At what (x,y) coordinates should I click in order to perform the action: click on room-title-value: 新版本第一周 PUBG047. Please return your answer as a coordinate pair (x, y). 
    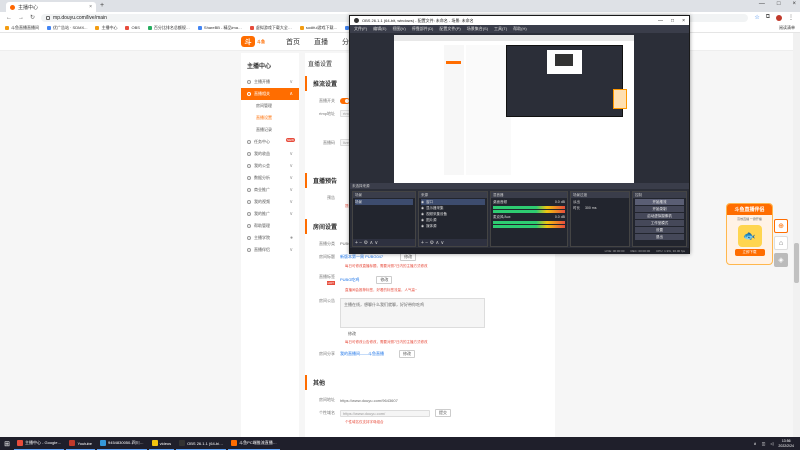
    Looking at the image, I should click on (361, 257).